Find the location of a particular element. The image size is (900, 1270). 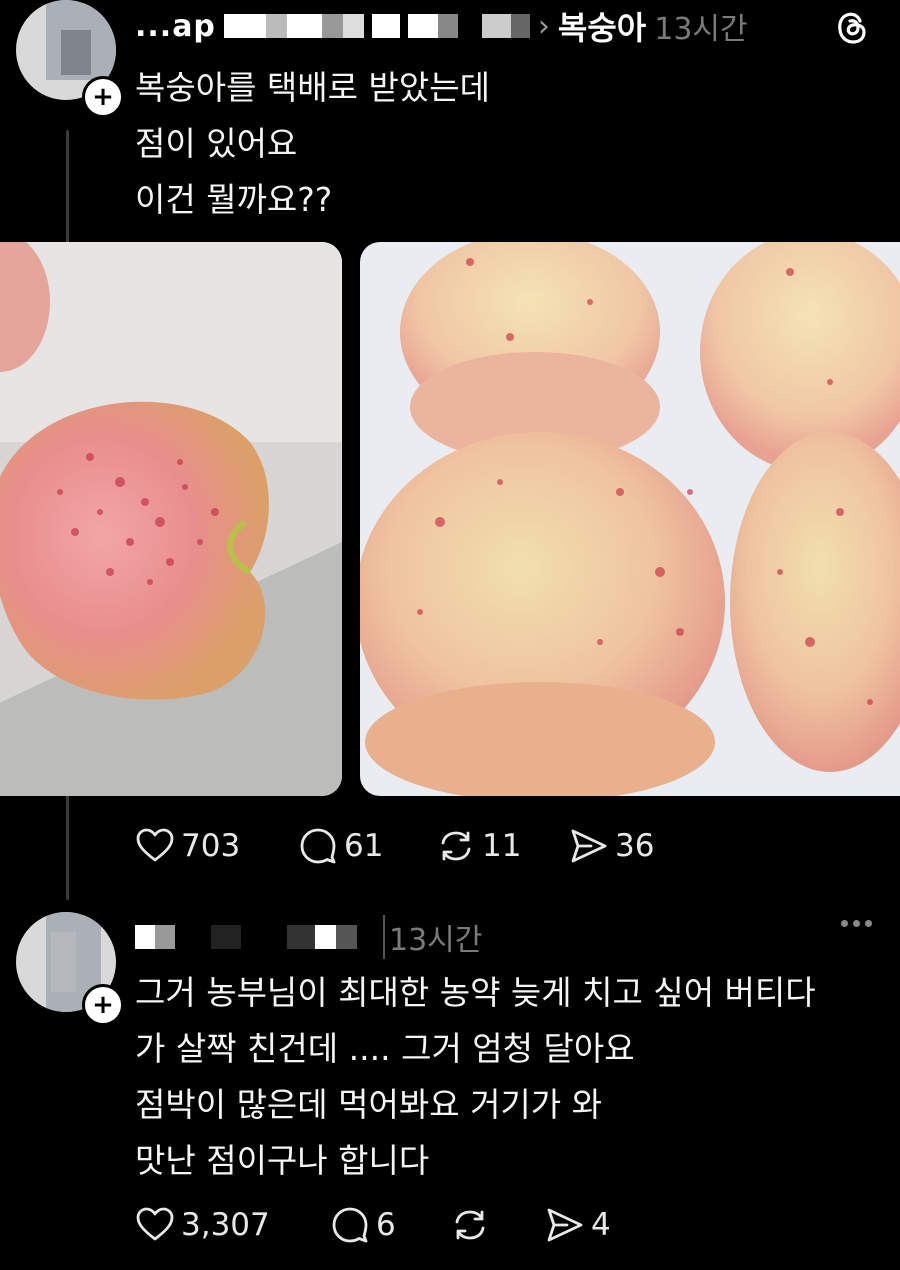

post-body: 복숭아를 택배로 받았는데 점이 있어요 이건 뭘까요?? is located at coordinates (312, 144).